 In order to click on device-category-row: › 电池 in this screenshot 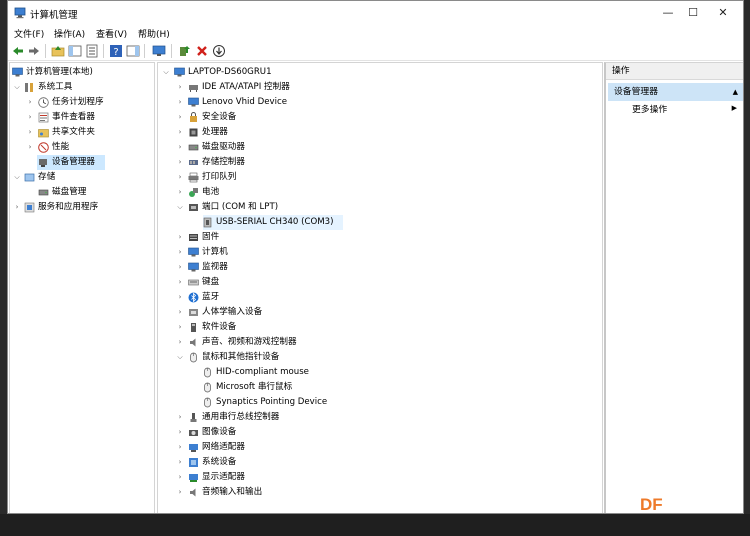, I will do `click(378, 192)`.